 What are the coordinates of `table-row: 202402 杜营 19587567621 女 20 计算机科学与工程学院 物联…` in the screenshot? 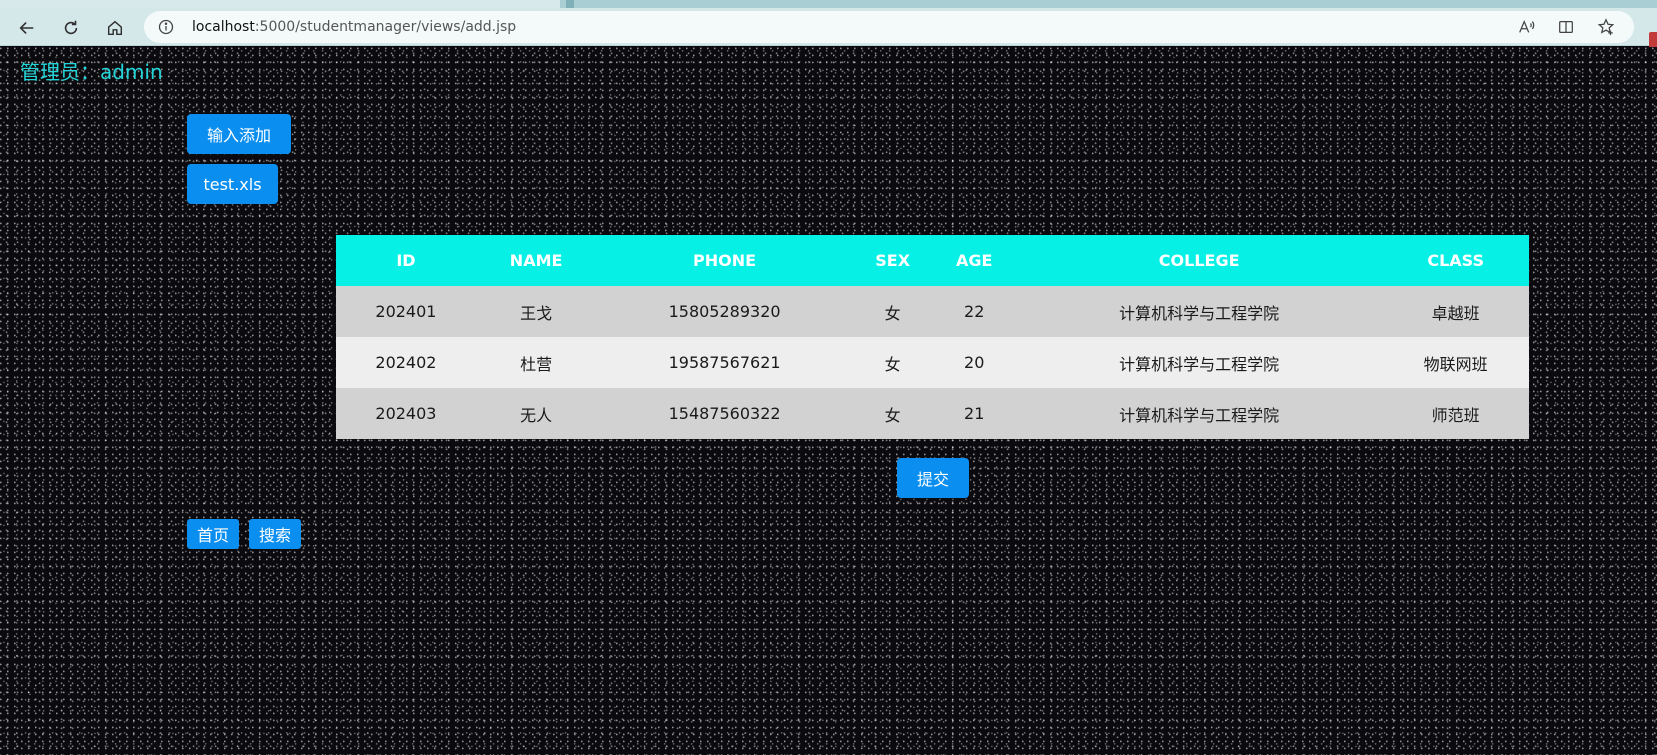 It's located at (932, 362).